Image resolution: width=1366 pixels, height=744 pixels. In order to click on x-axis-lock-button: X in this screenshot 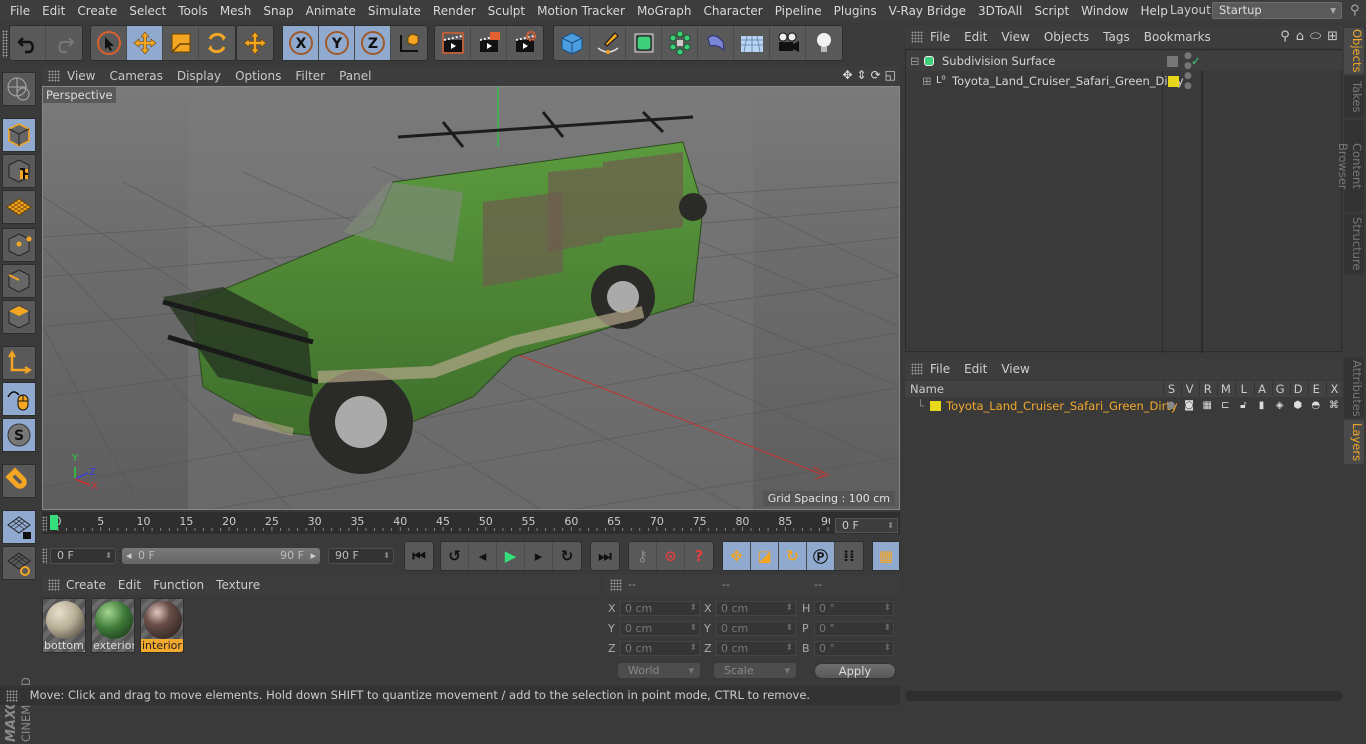, I will do `click(301, 43)`.